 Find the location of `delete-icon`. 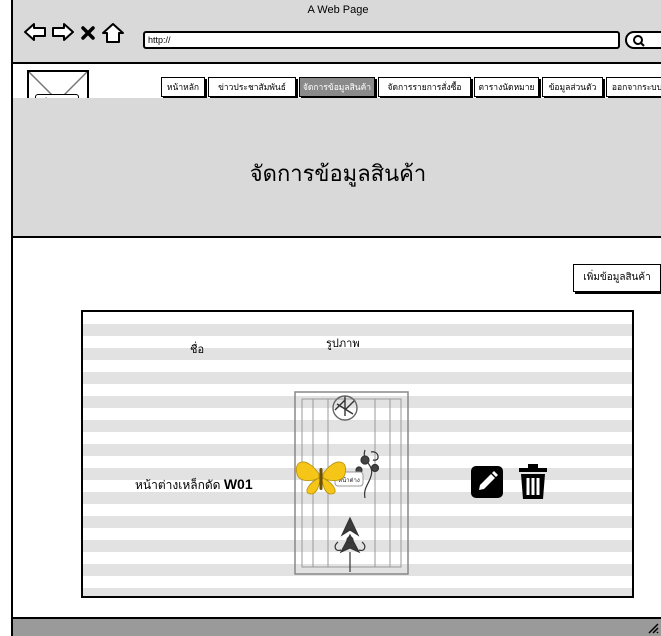

delete-icon is located at coordinates (533, 482).